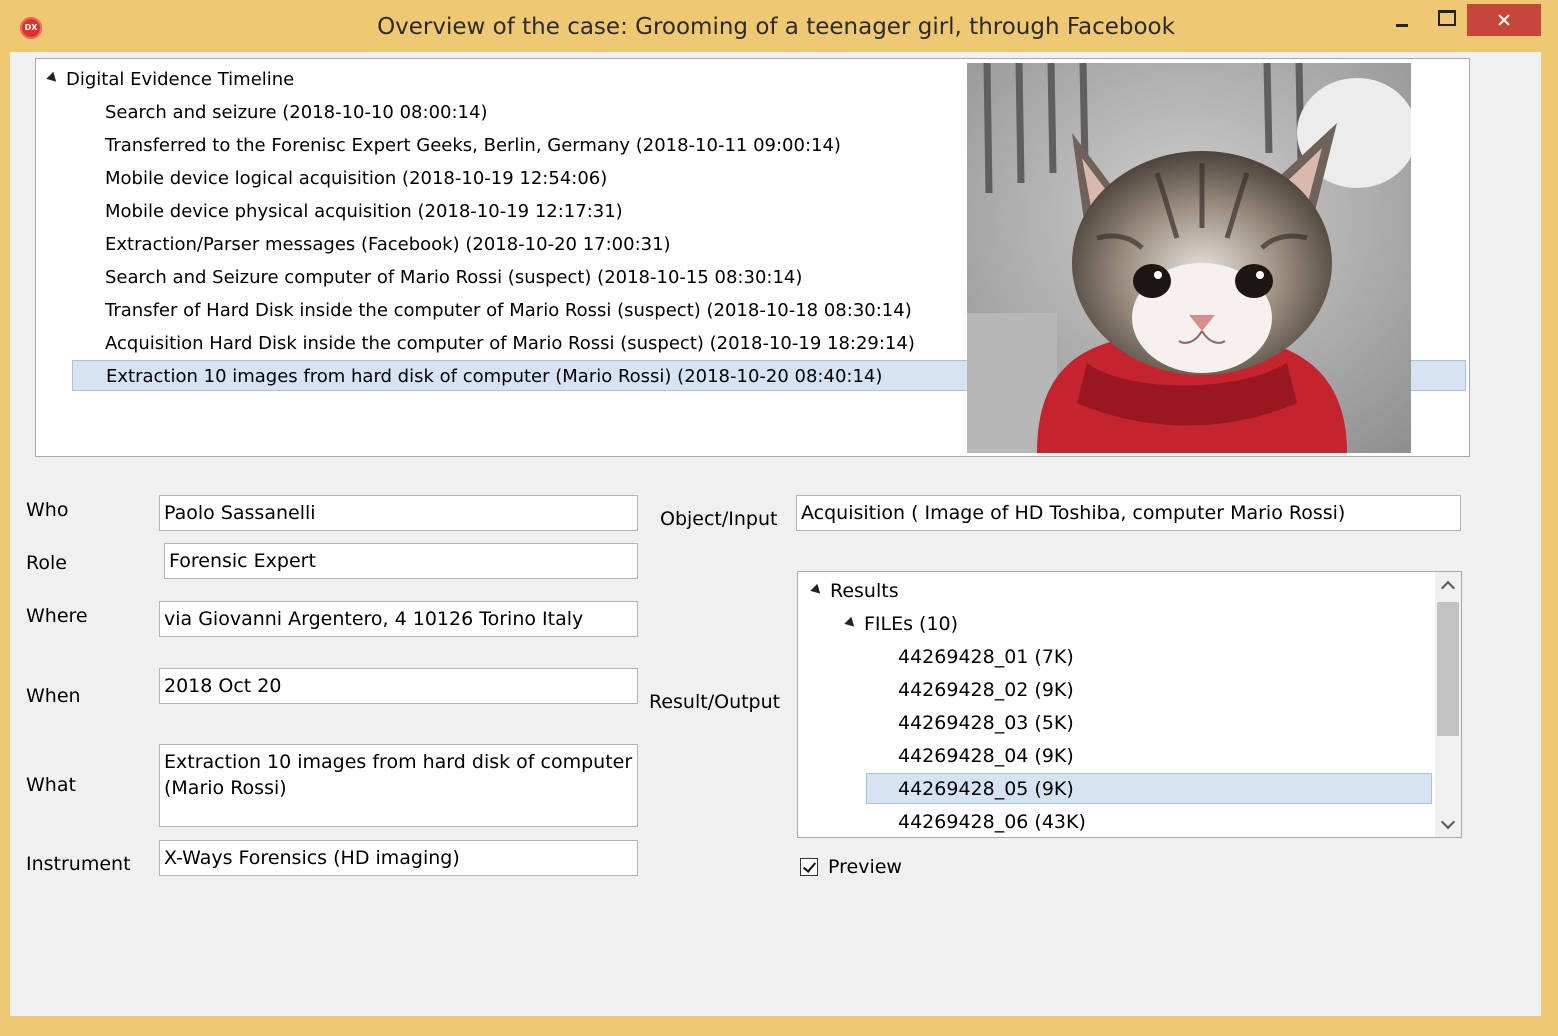 The width and height of the screenshot is (1558, 1036). Describe the element at coordinates (57, 616) in the screenshot. I see `where-label: Where` at that location.